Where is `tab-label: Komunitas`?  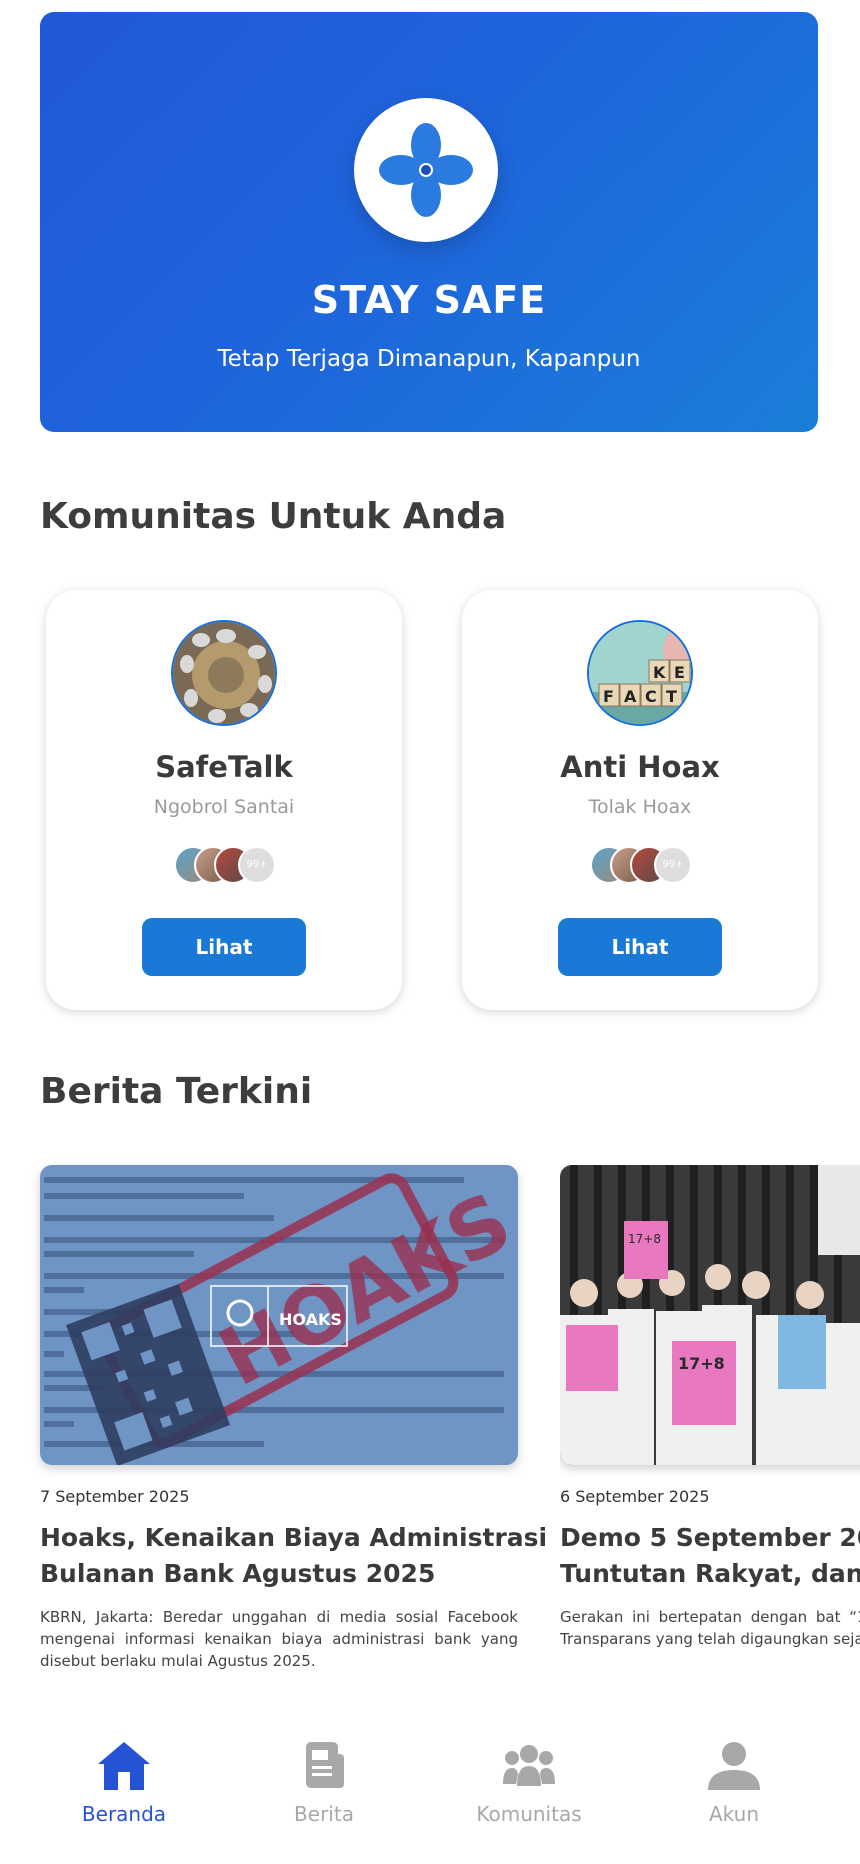
tab-label: Komunitas is located at coordinates (529, 1814).